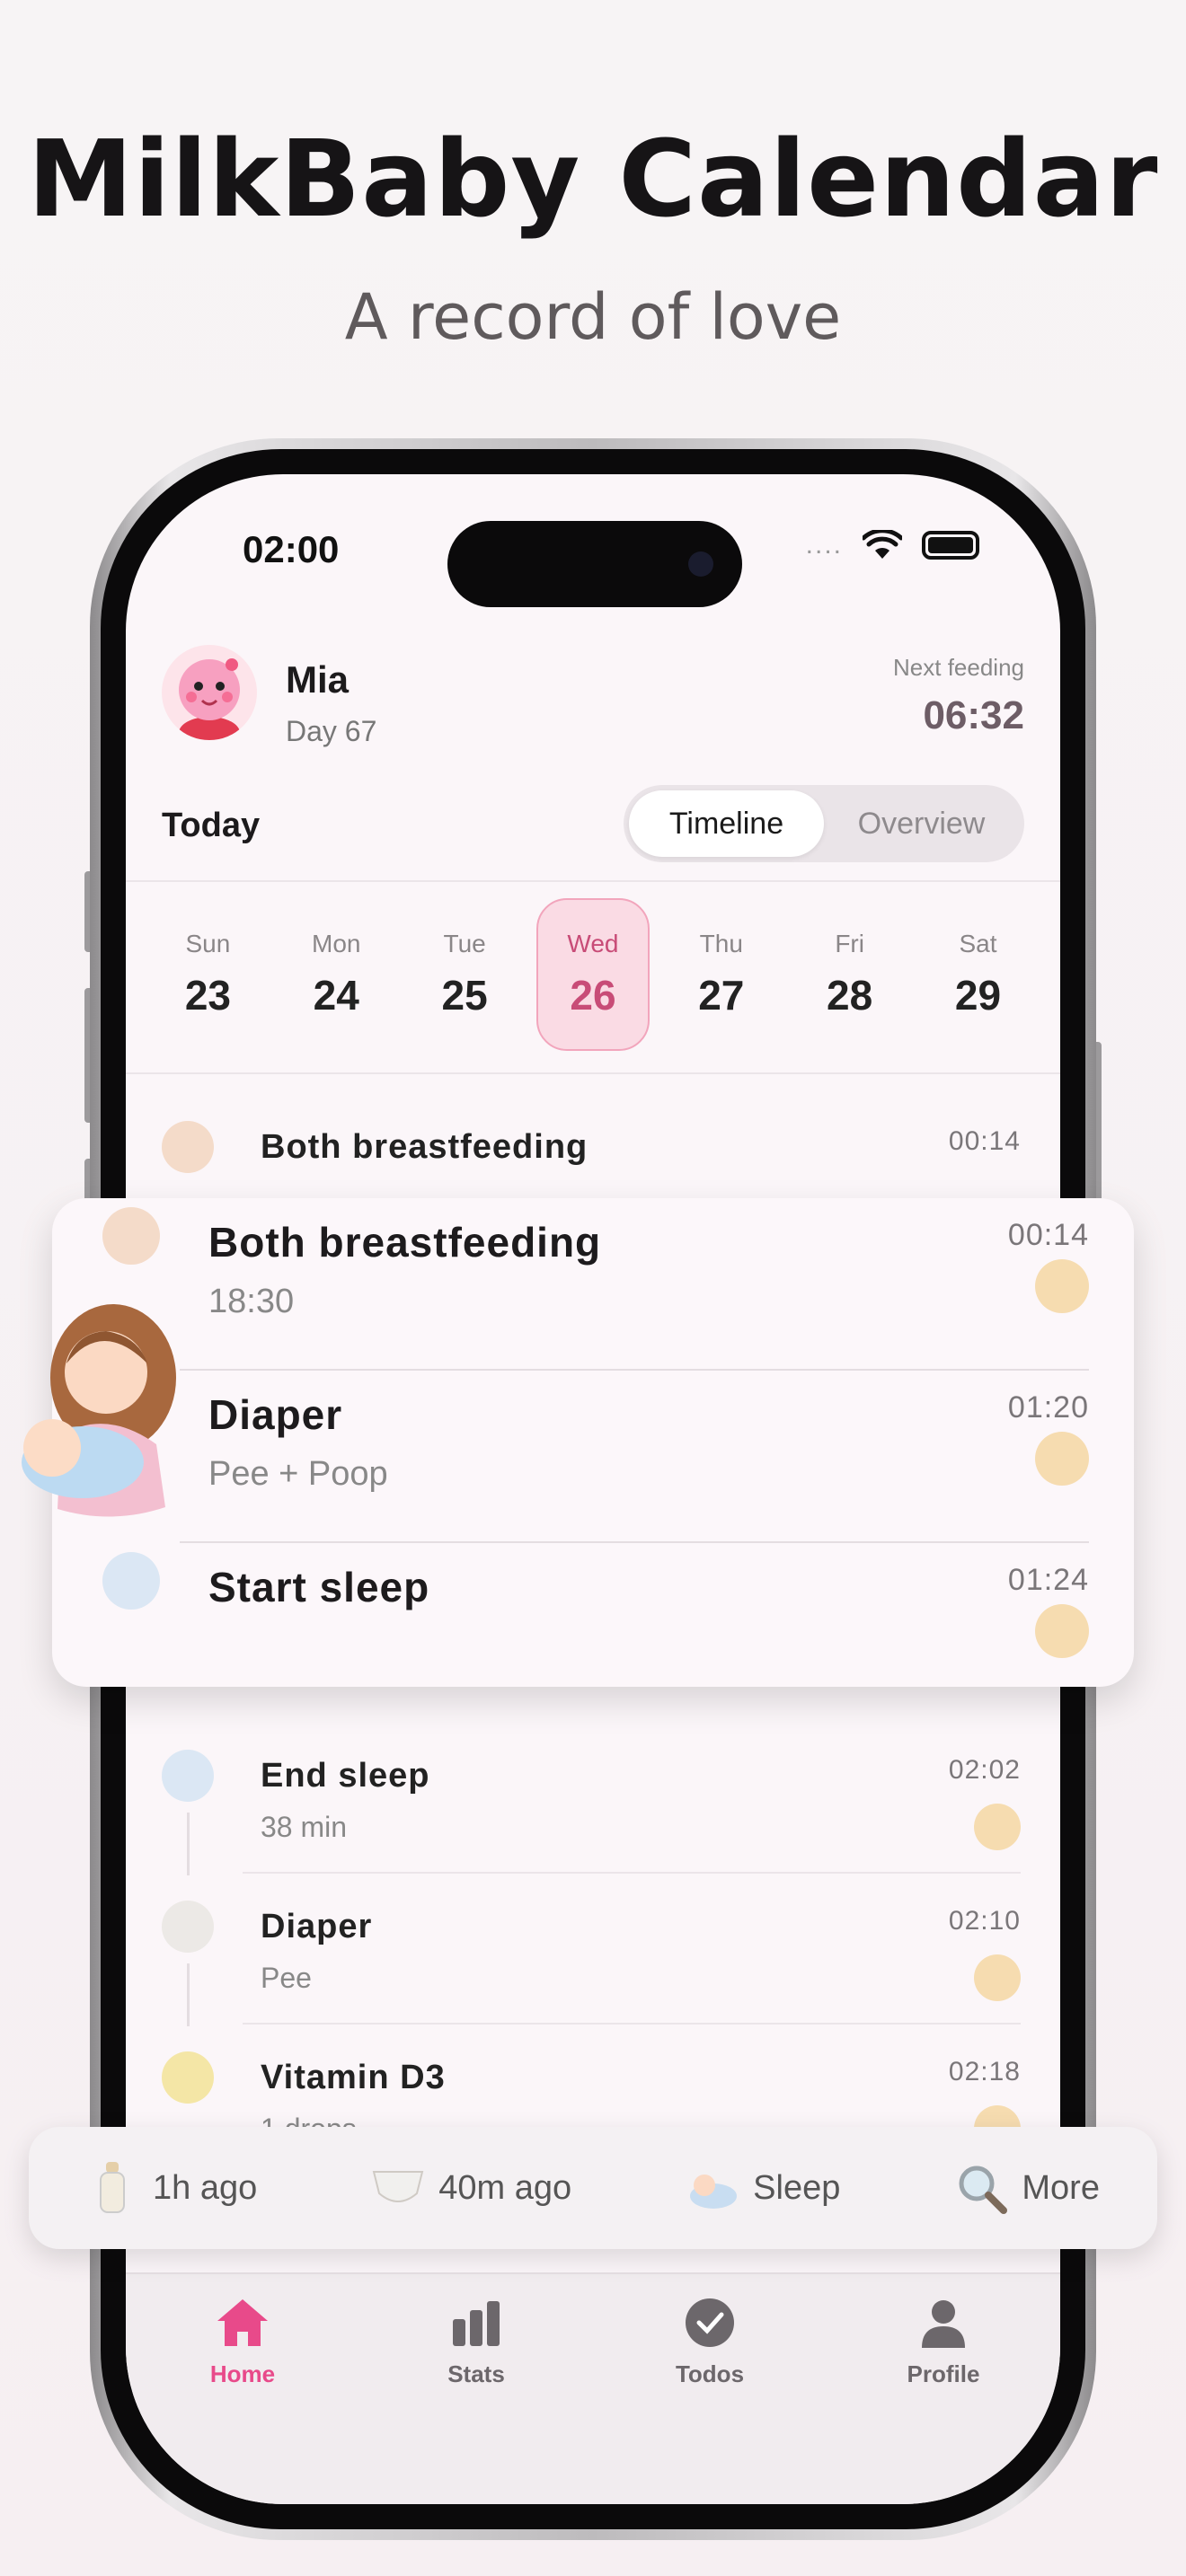 The image size is (1186, 2576). I want to click on baby-avatar, so click(209, 692).